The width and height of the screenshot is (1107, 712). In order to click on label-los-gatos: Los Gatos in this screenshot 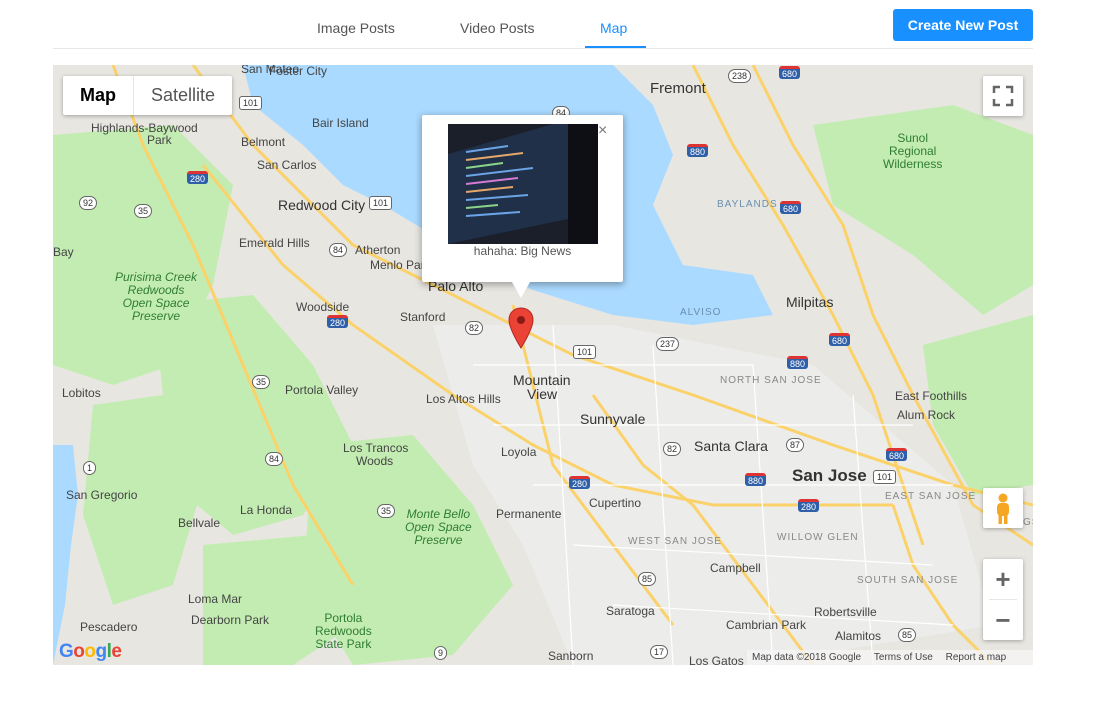, I will do `click(716, 659)`.